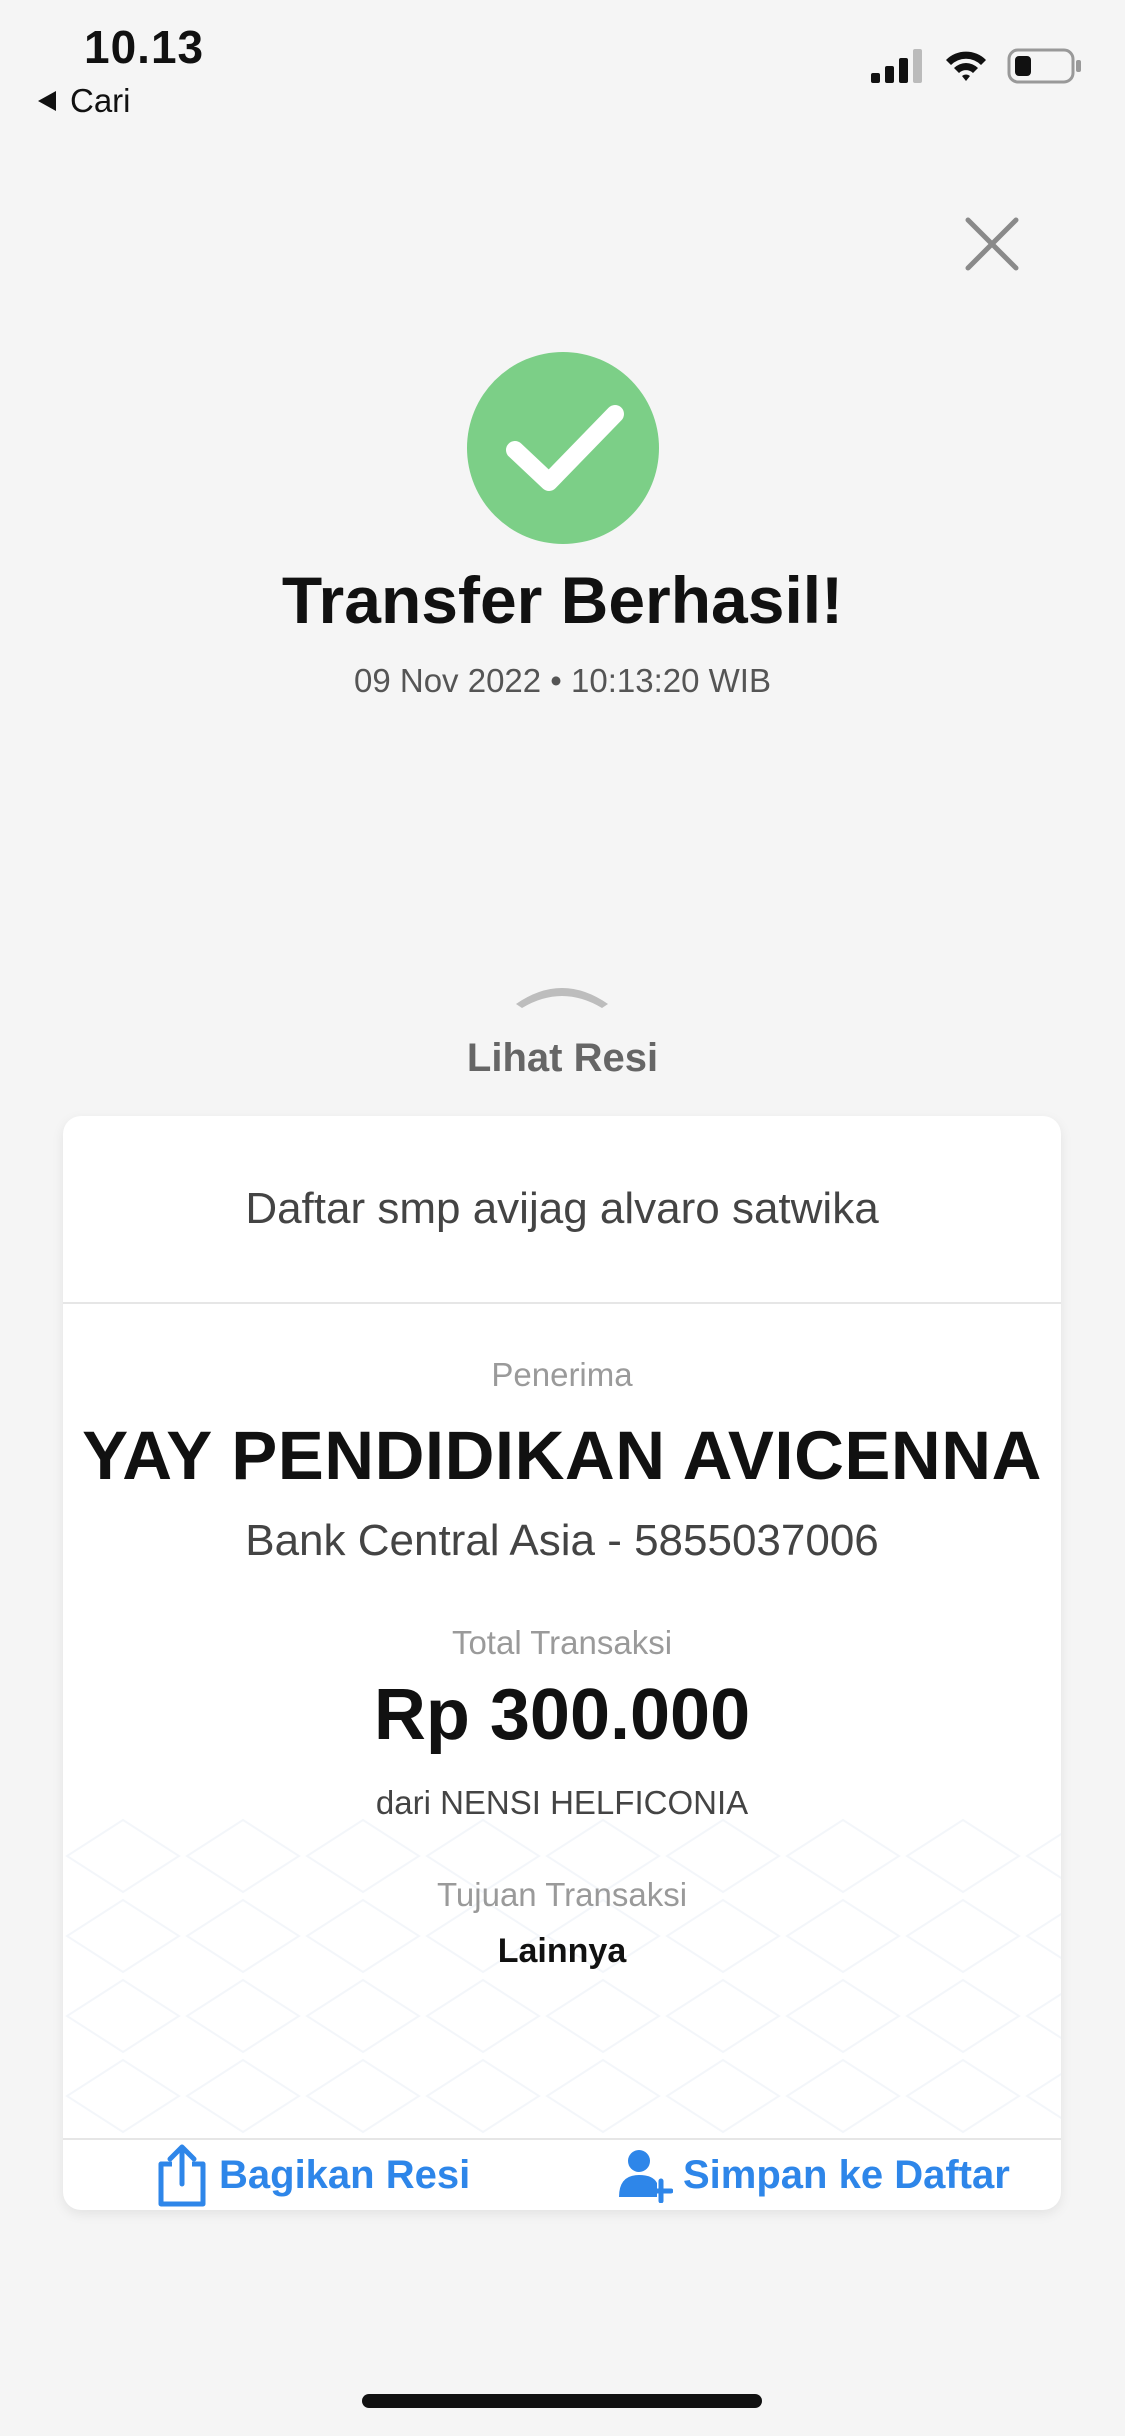 The height and width of the screenshot is (2436, 1125). Describe the element at coordinates (345, 2174) in the screenshot. I see `share-receipt-label: Bagikan Resi` at that location.